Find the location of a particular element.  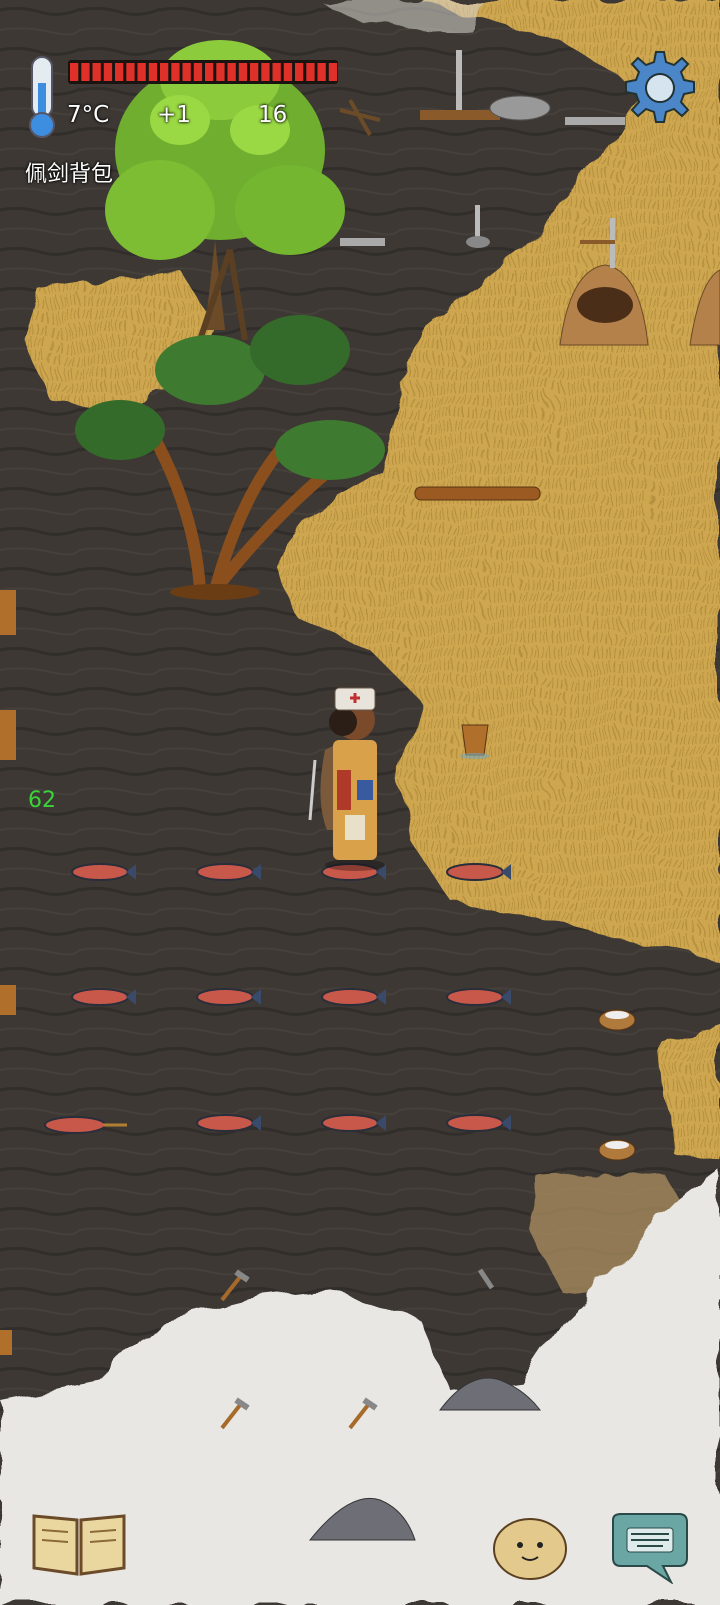

emote-face-icon is located at coordinates (530, 1548).